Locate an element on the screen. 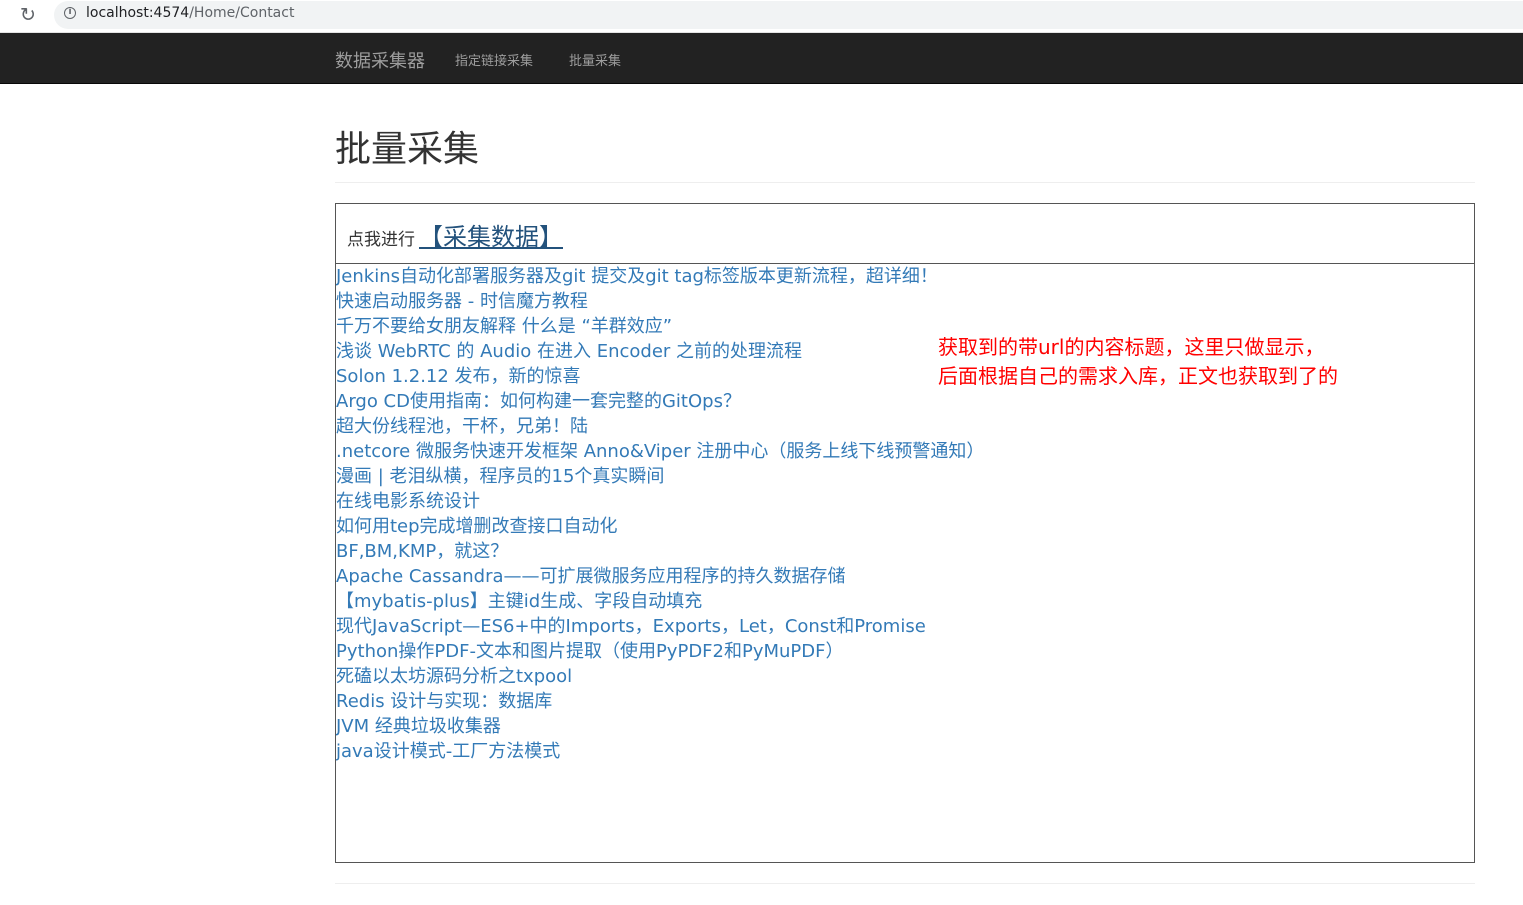 This screenshot has height=905, width=1523. nav-link-specified-url: 指定链接采集 is located at coordinates (494, 59).